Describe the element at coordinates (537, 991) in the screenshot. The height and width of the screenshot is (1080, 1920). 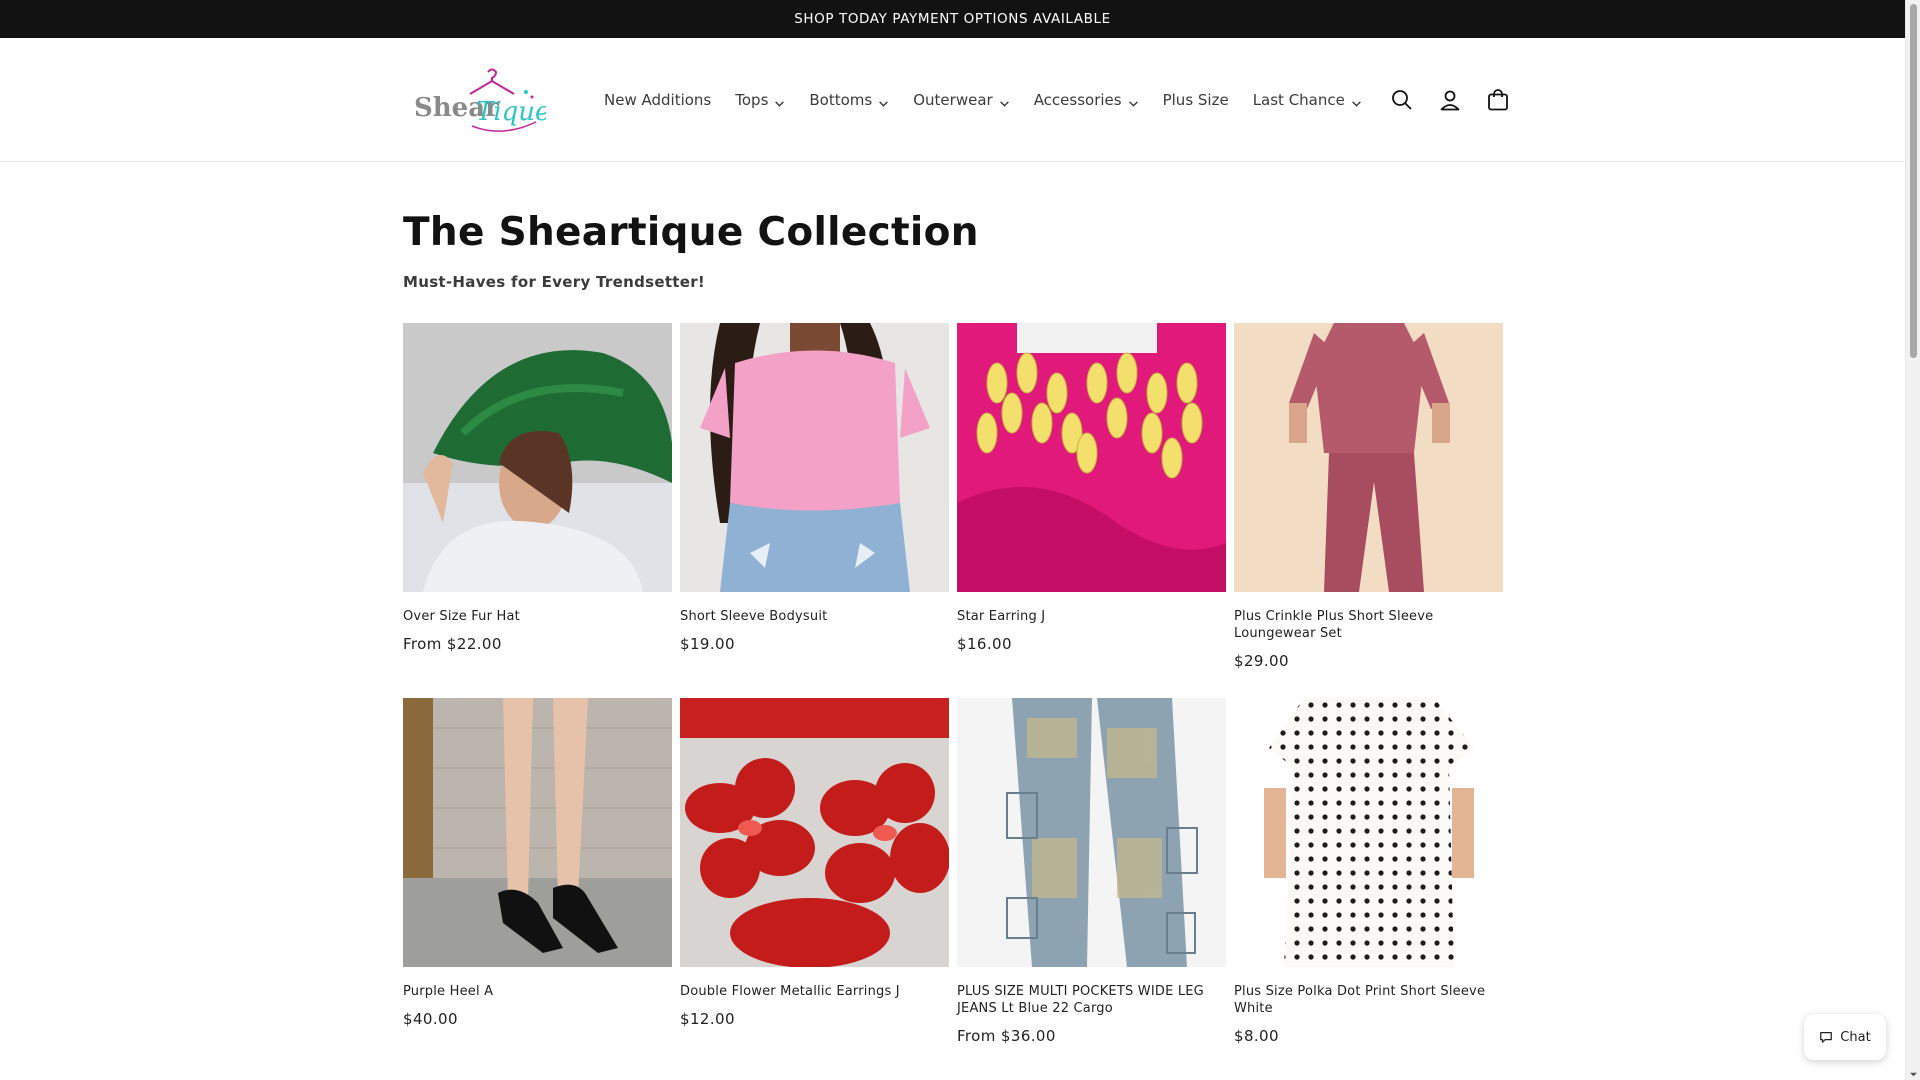
I see `product-name: Purple Heel A` at that location.